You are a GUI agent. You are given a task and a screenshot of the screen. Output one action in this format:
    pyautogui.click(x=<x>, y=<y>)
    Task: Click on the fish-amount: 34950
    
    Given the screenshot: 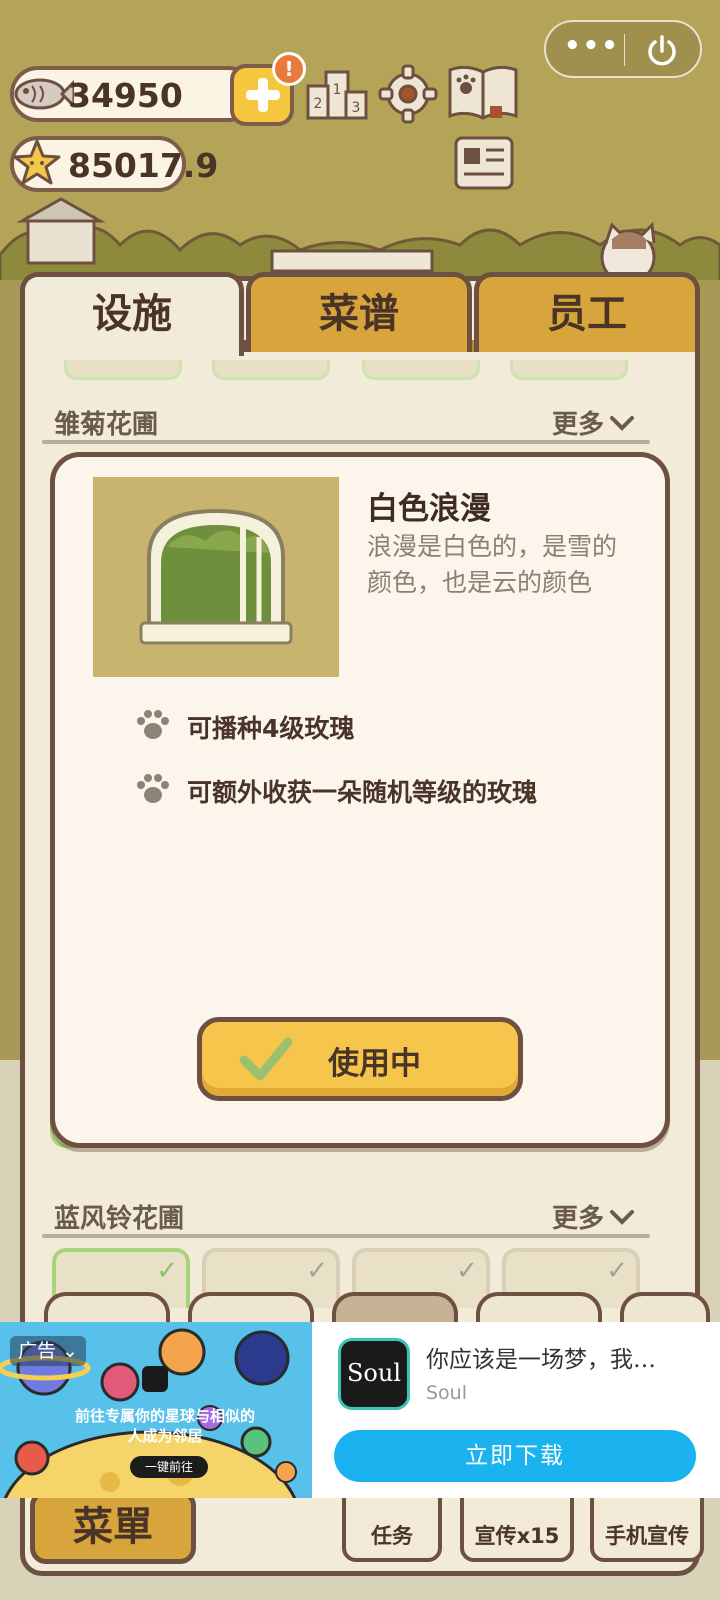 What is the action you would take?
    pyautogui.click(x=125, y=95)
    